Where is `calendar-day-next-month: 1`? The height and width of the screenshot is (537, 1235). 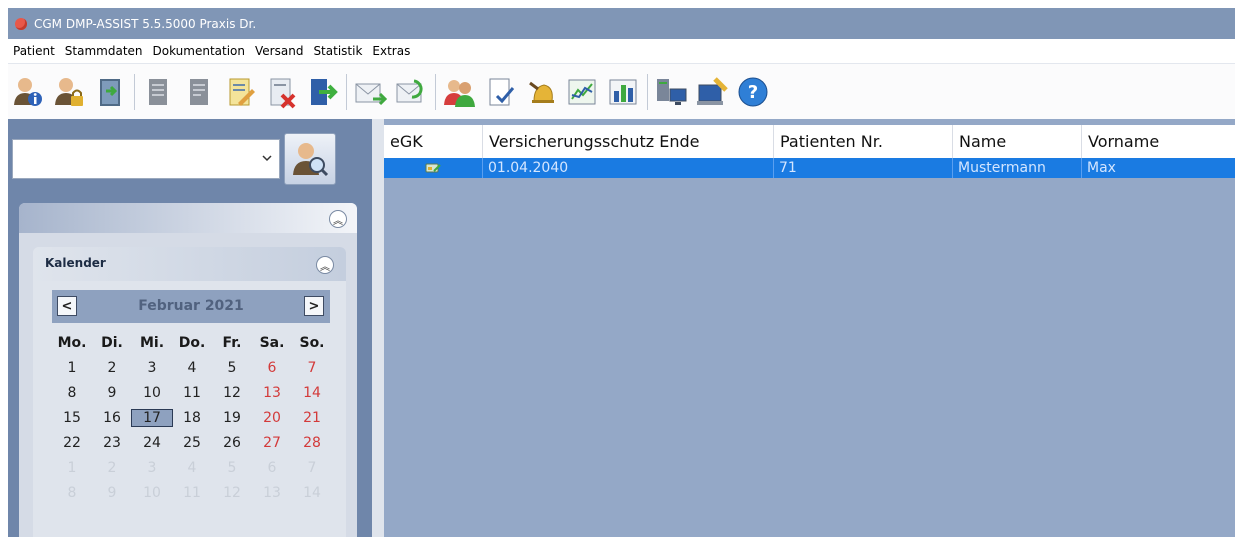 calendar-day-next-month: 1 is located at coordinates (72, 468).